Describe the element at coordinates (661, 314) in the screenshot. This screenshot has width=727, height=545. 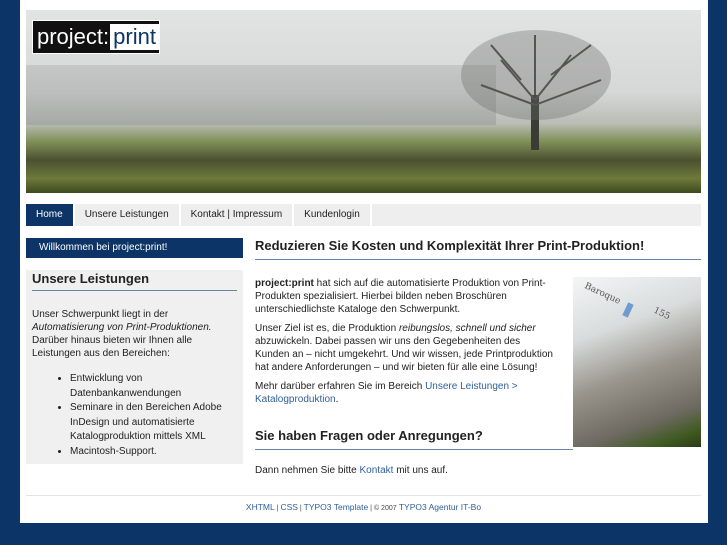
I see `image-text: 155` at that location.